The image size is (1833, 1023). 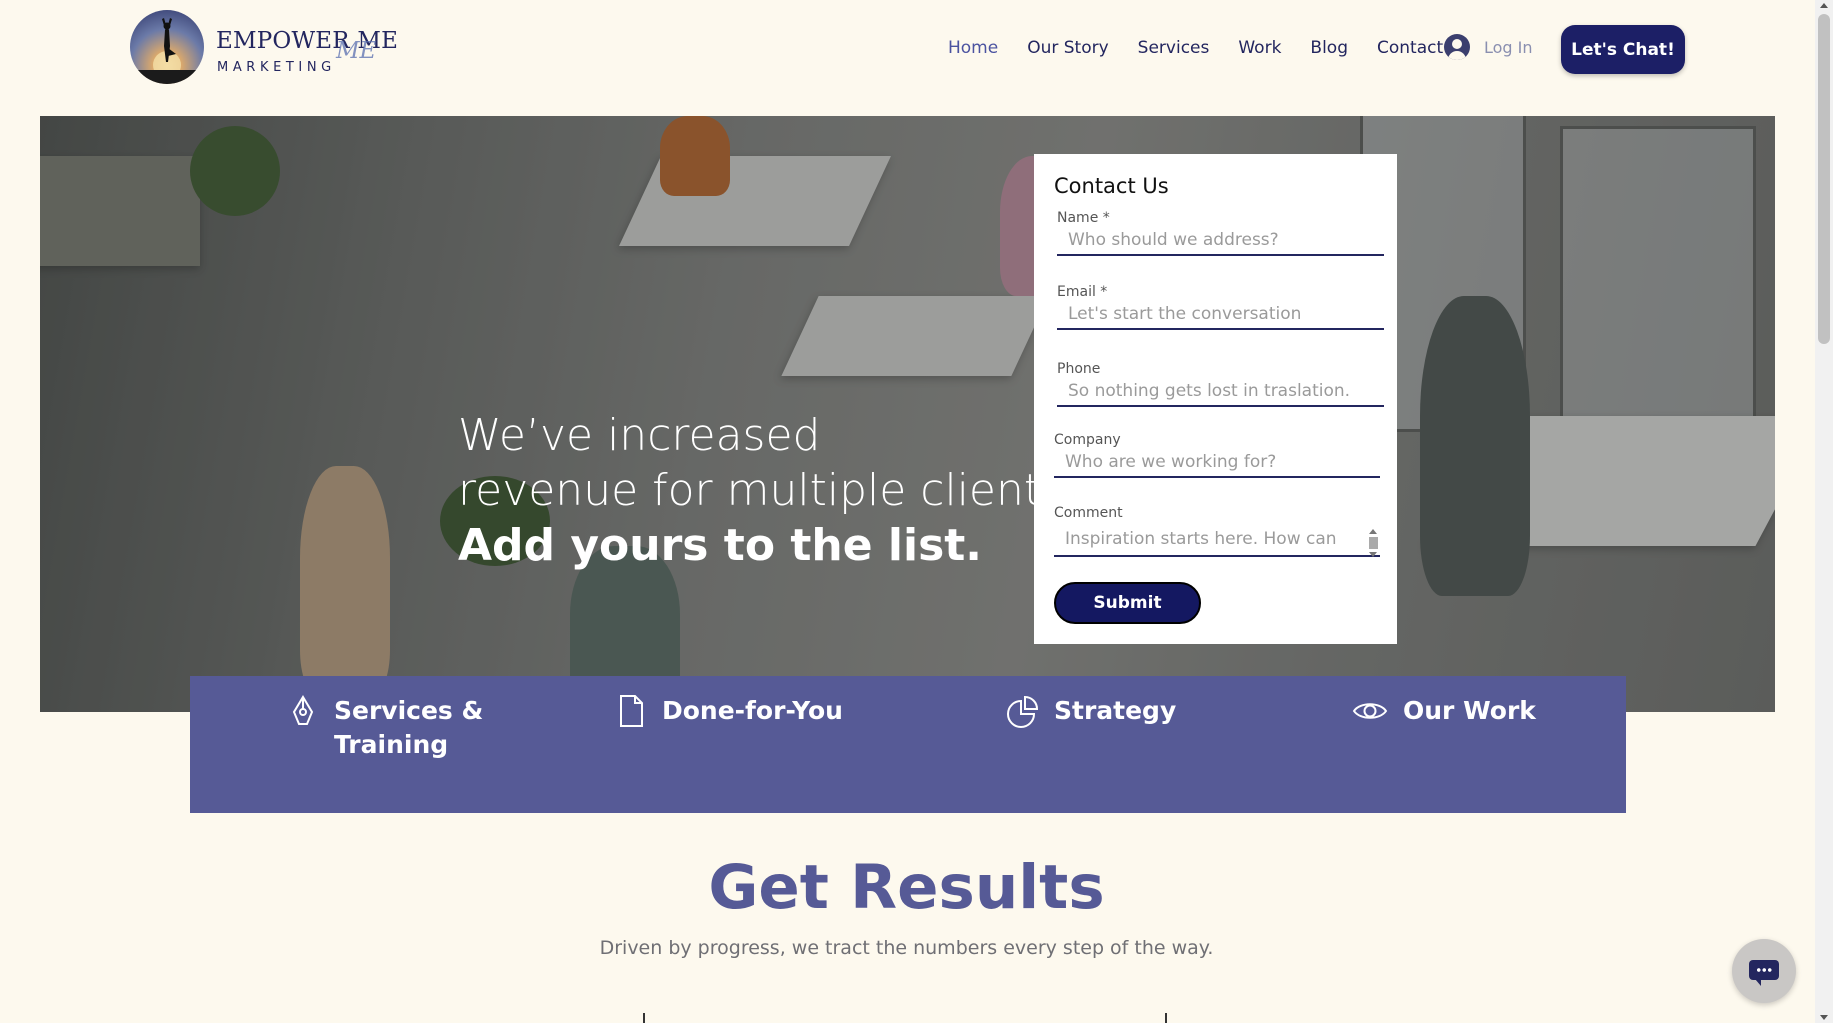 What do you see at coordinates (1082, 292) in the screenshot?
I see `email-label: Email *` at bounding box center [1082, 292].